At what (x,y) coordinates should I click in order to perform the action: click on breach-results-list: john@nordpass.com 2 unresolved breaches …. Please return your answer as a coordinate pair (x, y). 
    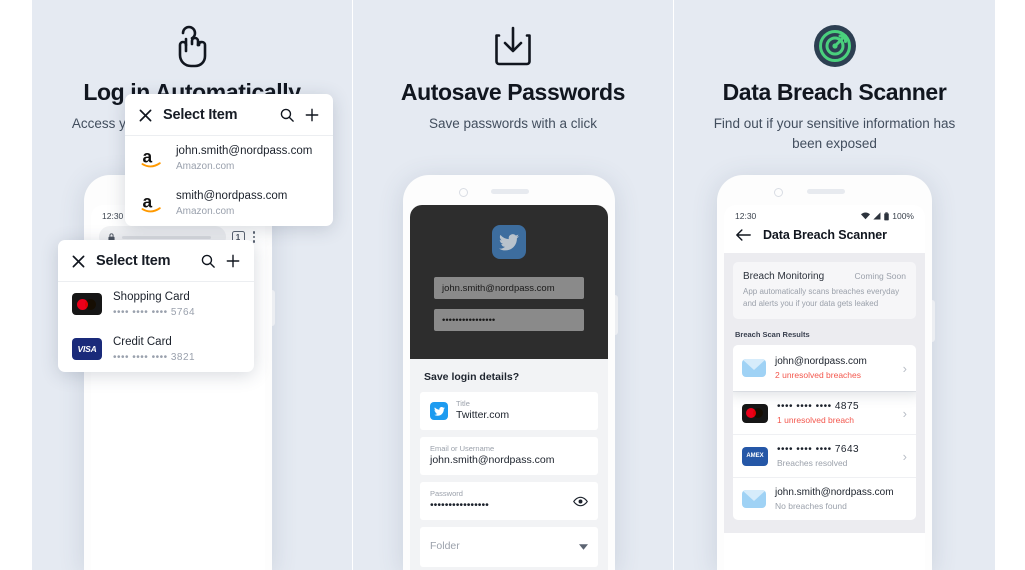
    Looking at the image, I should click on (824, 433).